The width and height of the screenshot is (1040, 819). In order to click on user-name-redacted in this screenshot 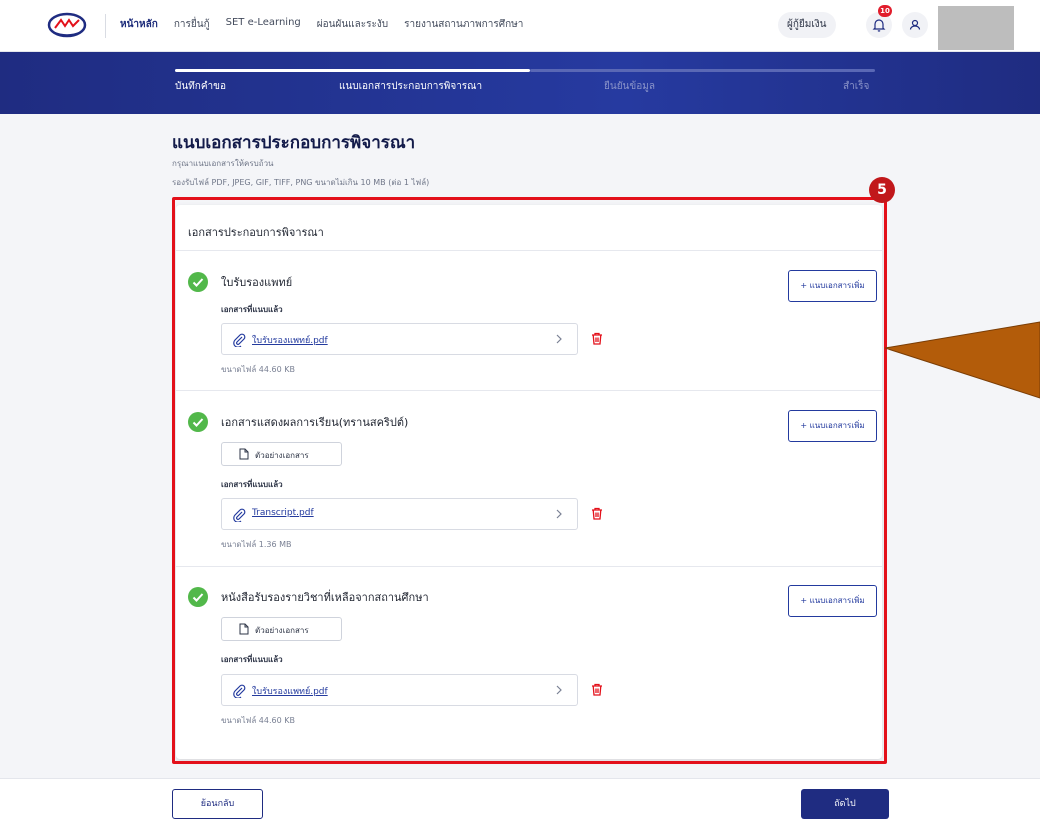, I will do `click(976, 28)`.